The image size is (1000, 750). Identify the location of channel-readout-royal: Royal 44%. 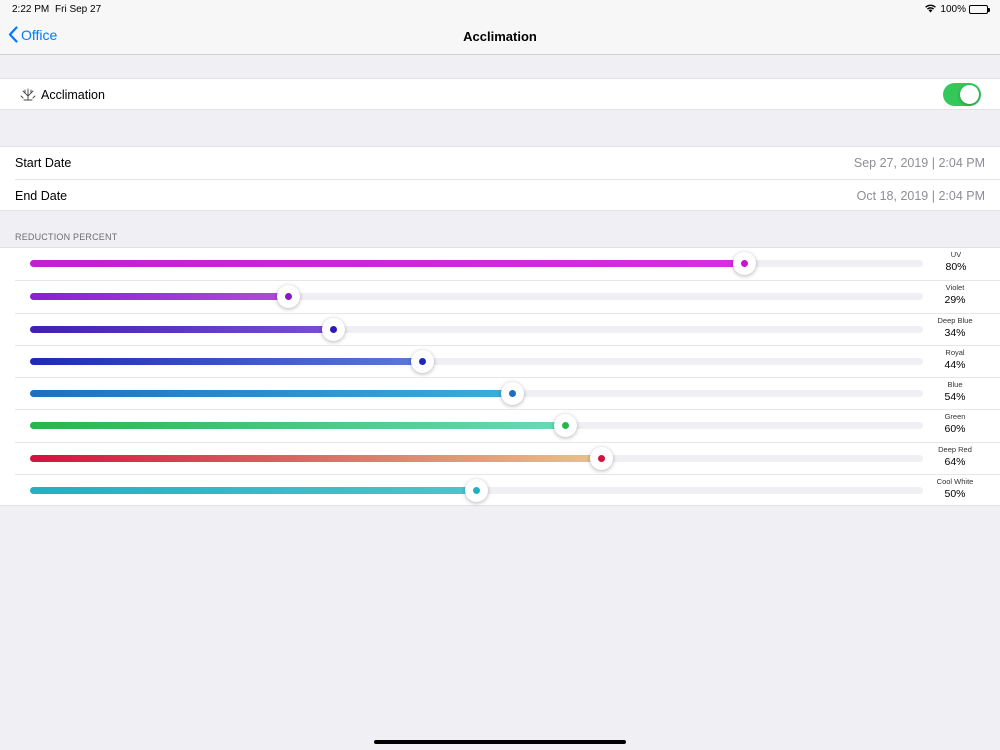
(955, 360).